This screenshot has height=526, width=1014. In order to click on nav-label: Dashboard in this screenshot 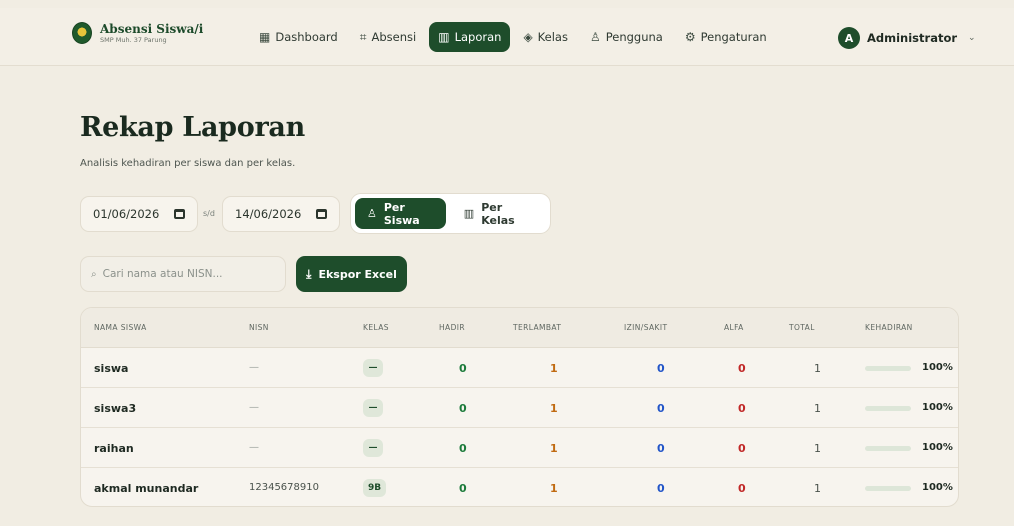, I will do `click(306, 37)`.